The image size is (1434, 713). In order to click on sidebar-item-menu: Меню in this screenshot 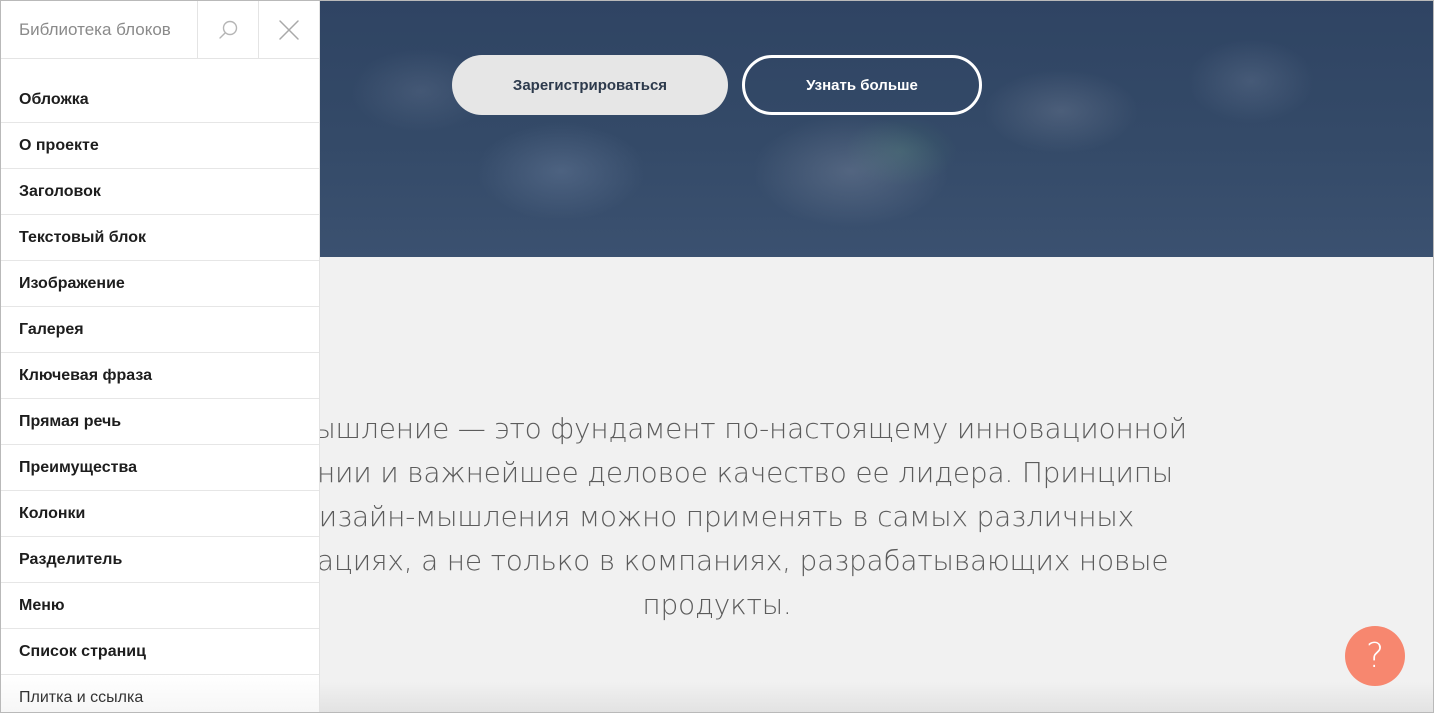, I will do `click(160, 606)`.